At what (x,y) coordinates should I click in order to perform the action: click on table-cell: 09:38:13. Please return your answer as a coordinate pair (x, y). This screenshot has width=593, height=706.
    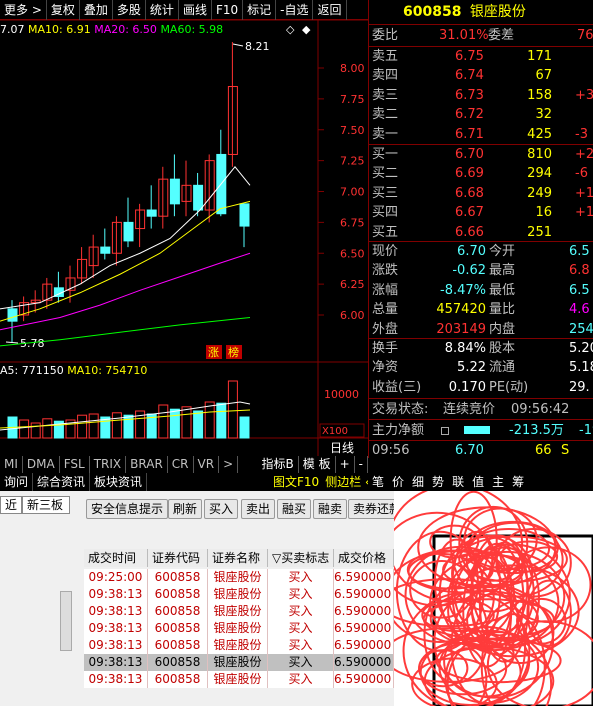
    Looking at the image, I should click on (116, 645).